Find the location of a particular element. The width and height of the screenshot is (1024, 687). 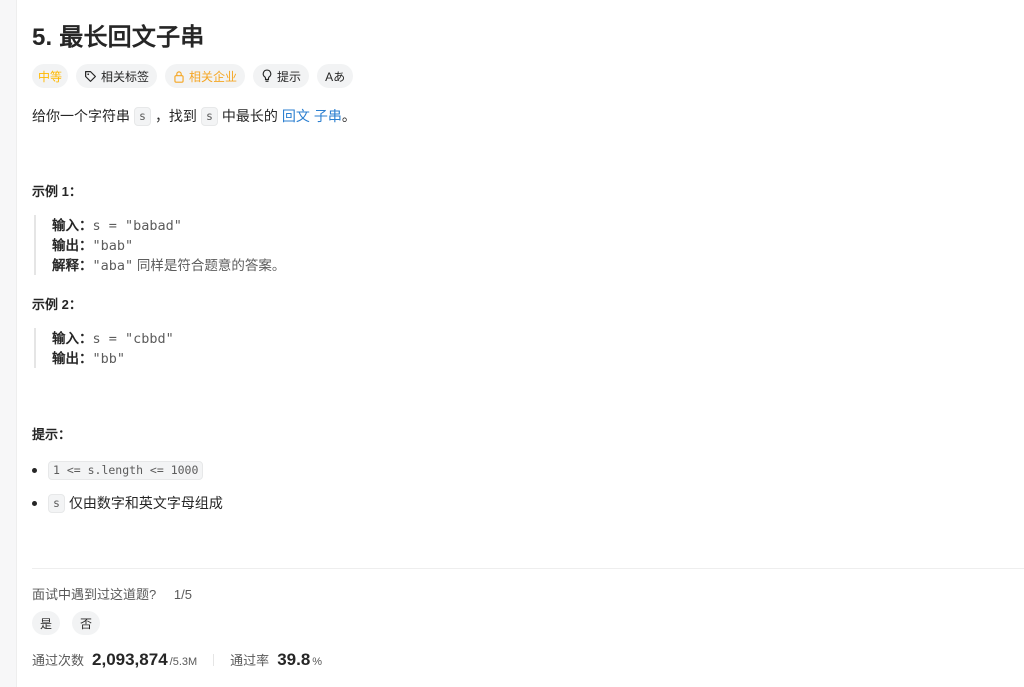

example-2-block: 输入：s = "cbbd" 输出："bb" is located at coordinates (104, 348).